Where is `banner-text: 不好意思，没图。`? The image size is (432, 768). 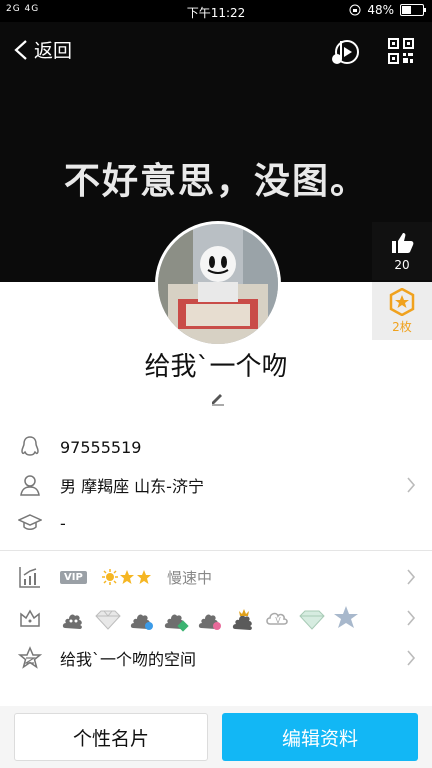 banner-text: 不好意思，没图。 is located at coordinates (215, 181).